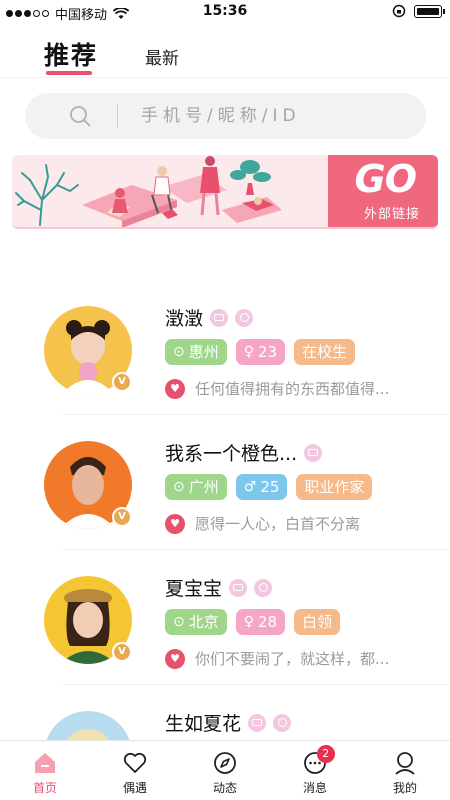 The image size is (450, 800). What do you see at coordinates (44, 788) in the screenshot?
I see `nav-label: 首页` at bounding box center [44, 788].